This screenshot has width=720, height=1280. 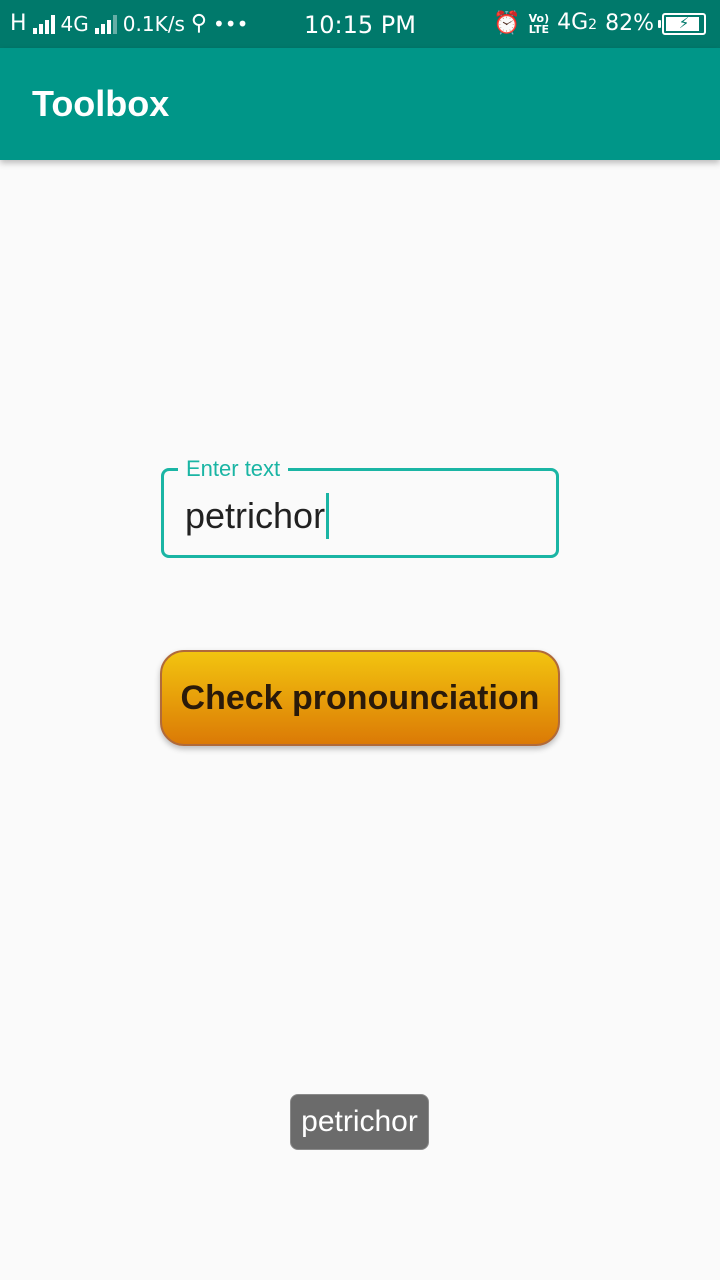 What do you see at coordinates (101, 103) in the screenshot?
I see `app-title: Toolbox` at bounding box center [101, 103].